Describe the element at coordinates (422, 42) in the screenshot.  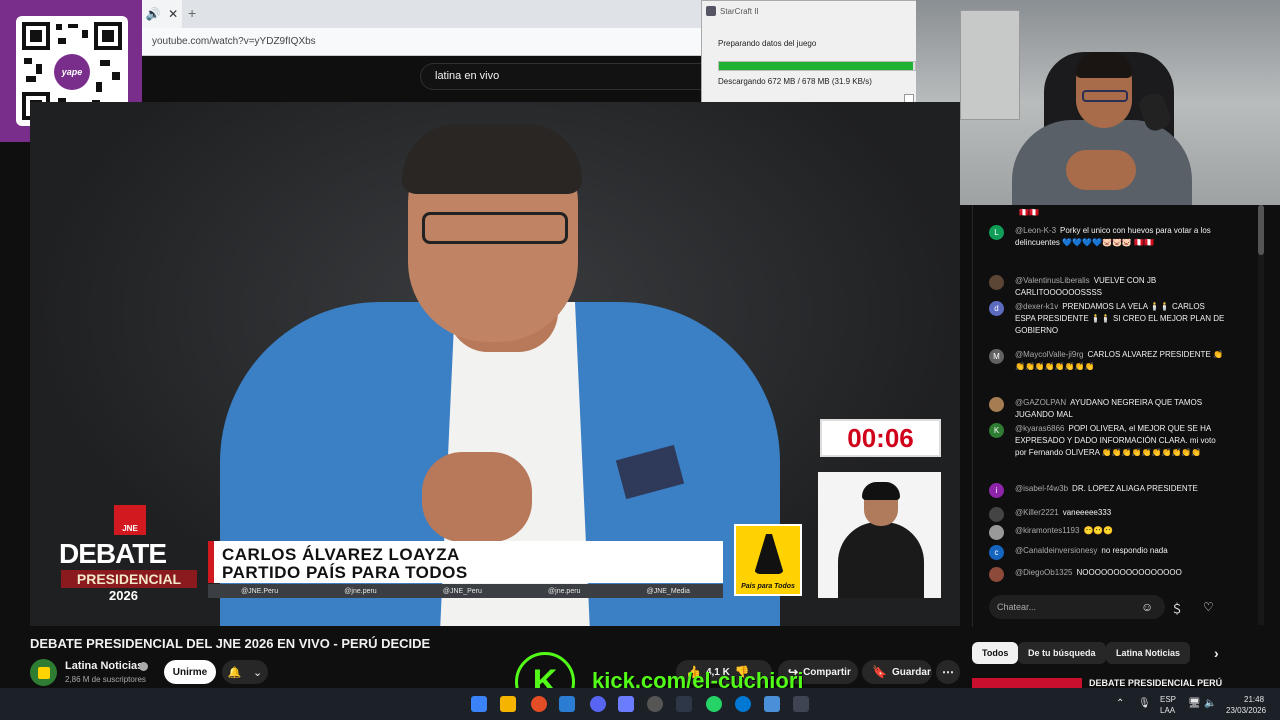
I see `address-bar: youtube.com/watch?v=yYDZ9fIQXbs` at that location.